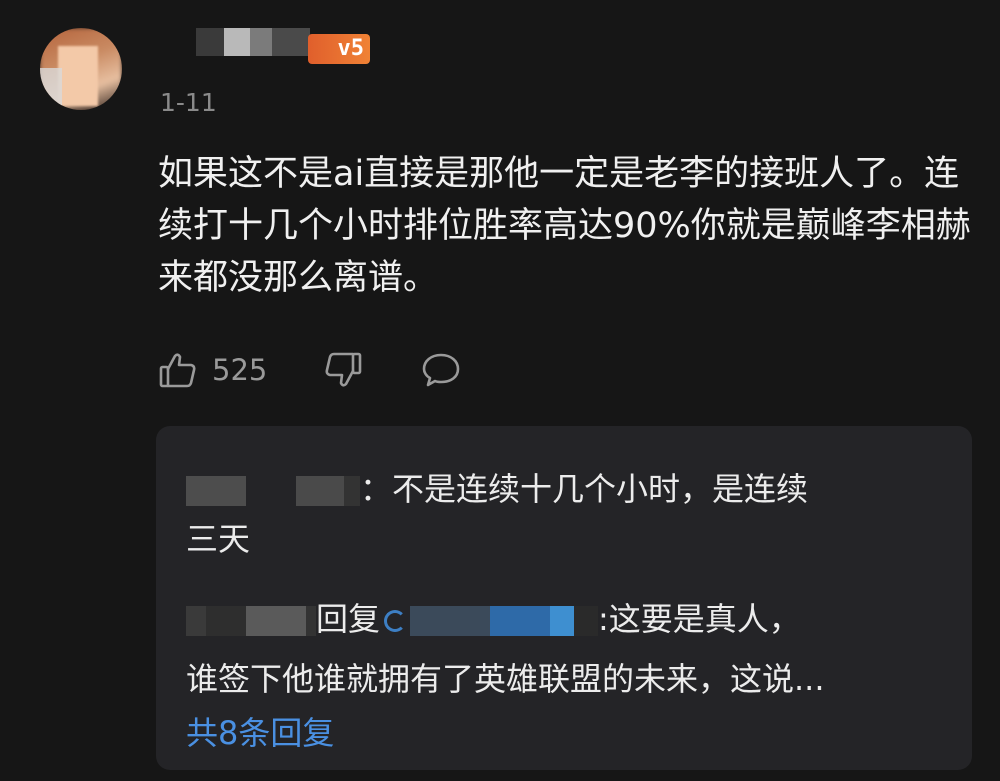 The width and height of the screenshot is (1000, 781). I want to click on reply-text-continued: 三天, so click(218, 539).